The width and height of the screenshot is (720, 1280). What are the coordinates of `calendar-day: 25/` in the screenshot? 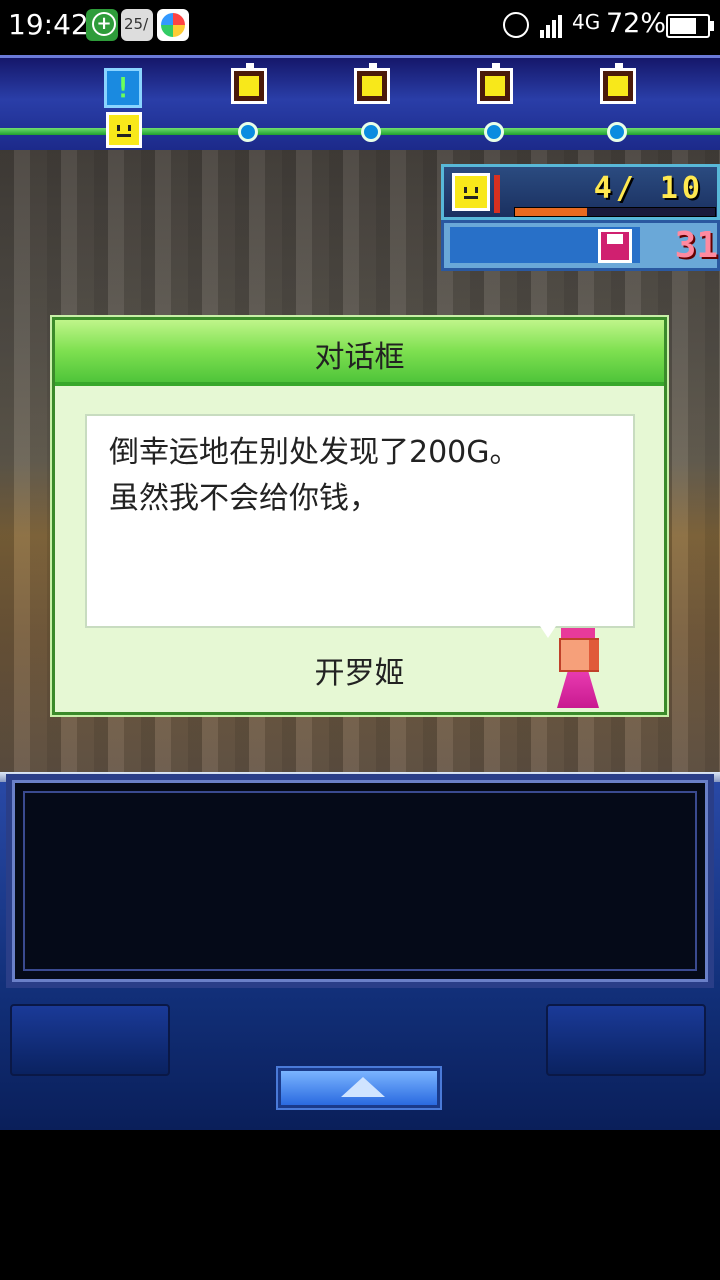 It's located at (136, 24).